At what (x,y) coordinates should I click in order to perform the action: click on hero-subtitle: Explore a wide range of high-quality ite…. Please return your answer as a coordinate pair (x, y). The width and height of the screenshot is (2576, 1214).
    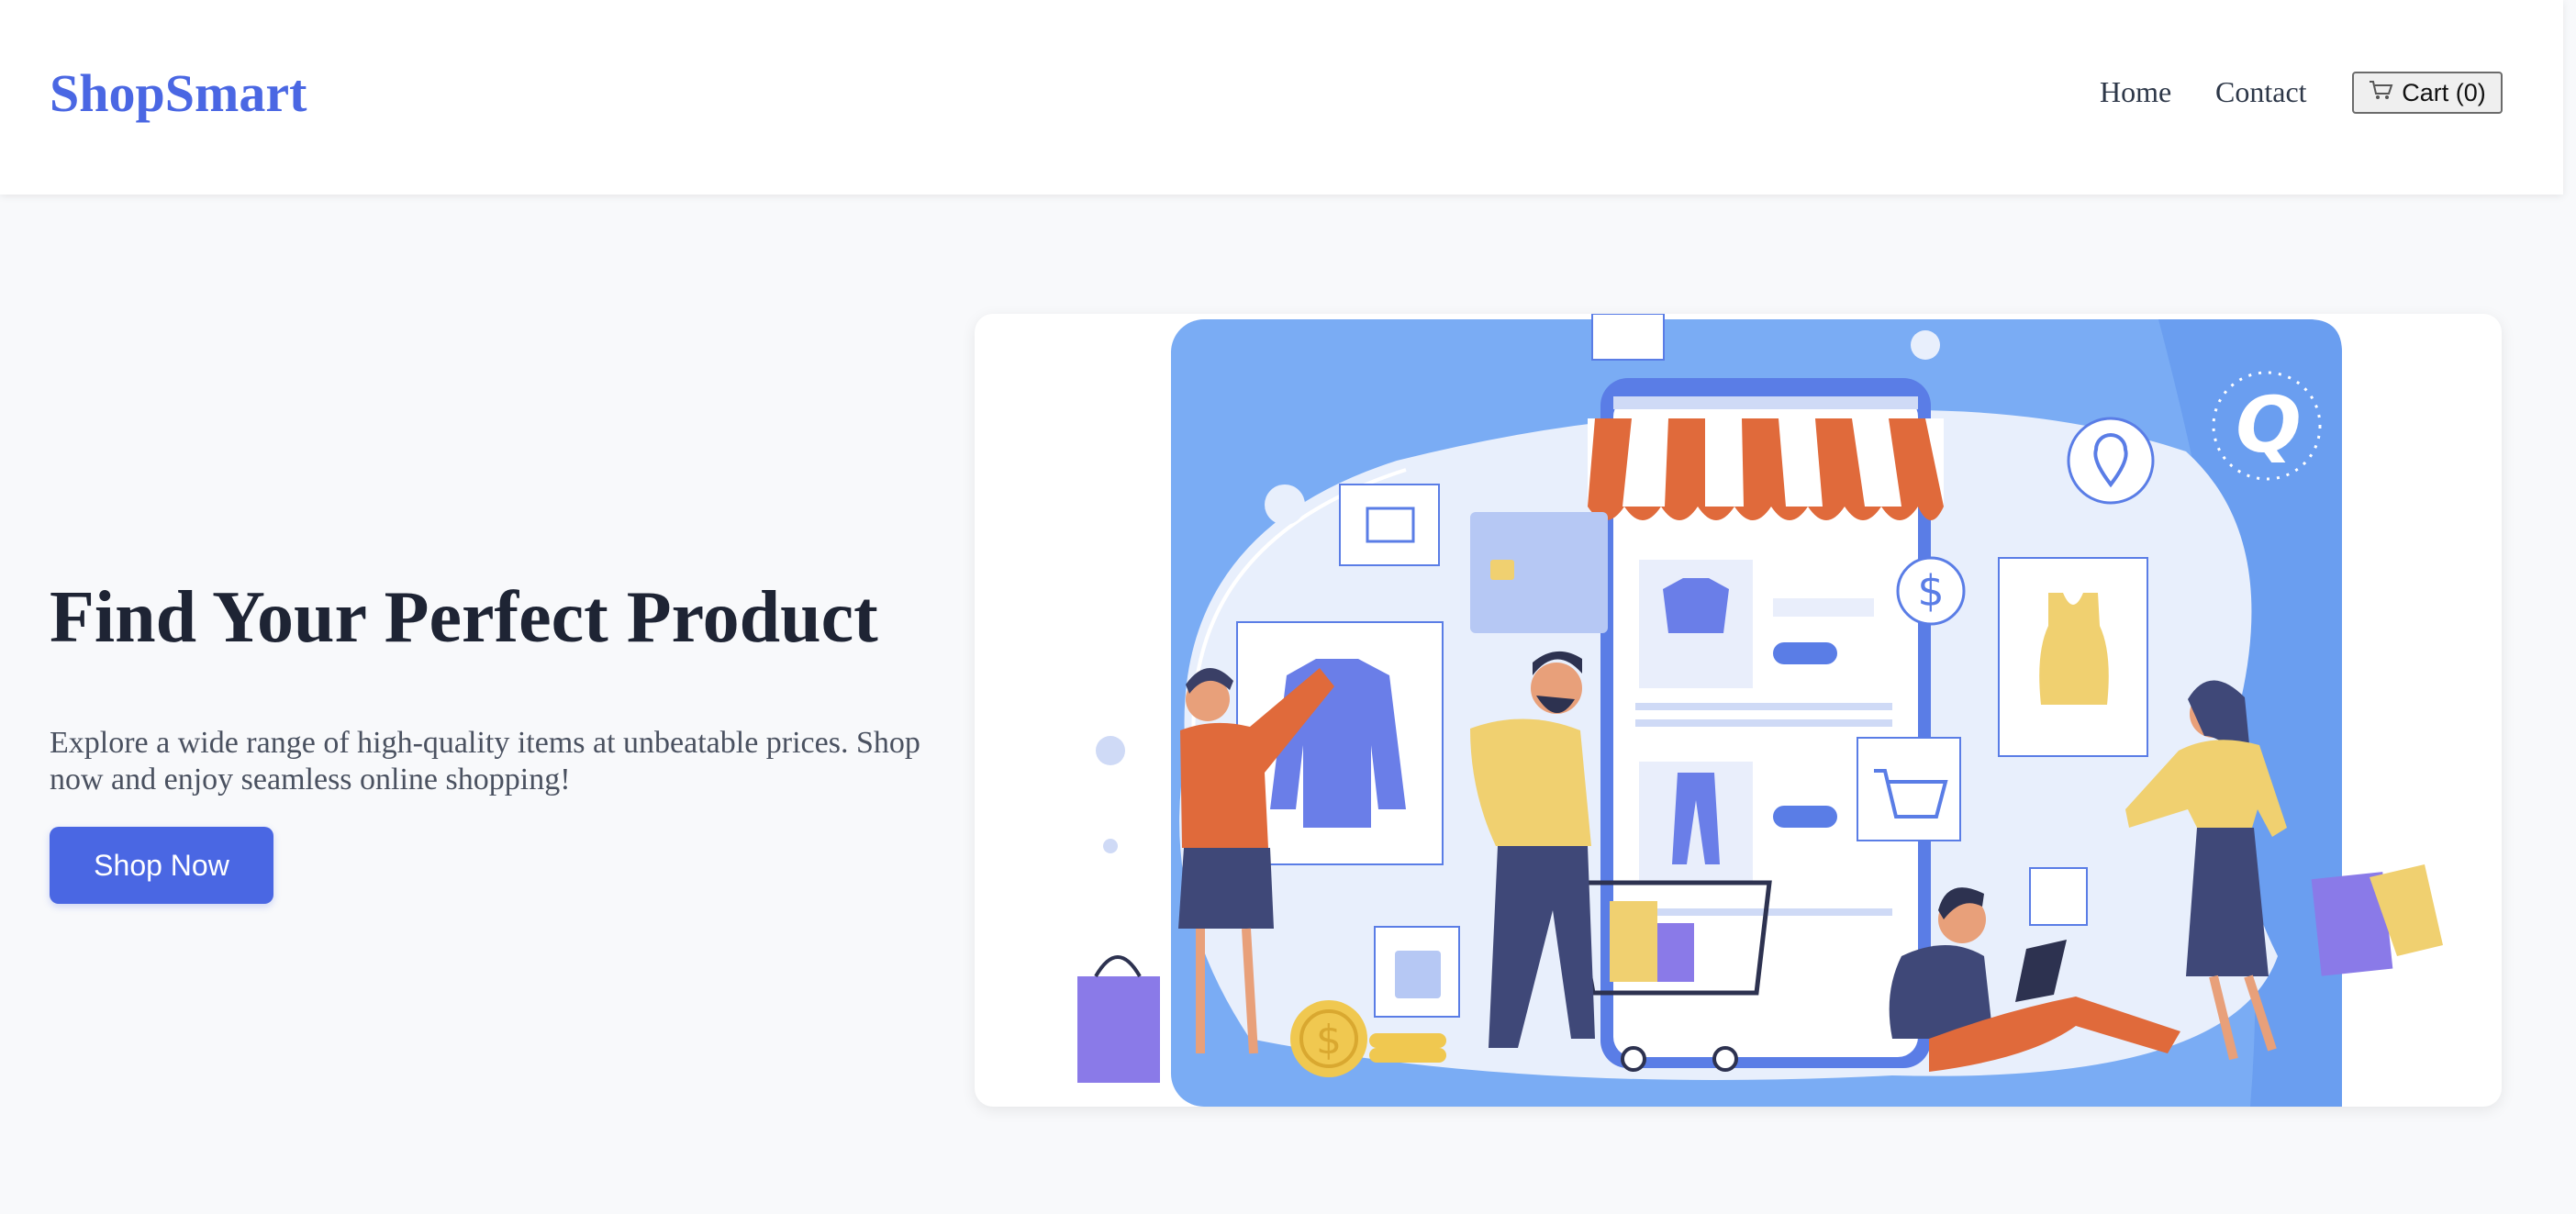
    Looking at the image, I should click on (485, 761).